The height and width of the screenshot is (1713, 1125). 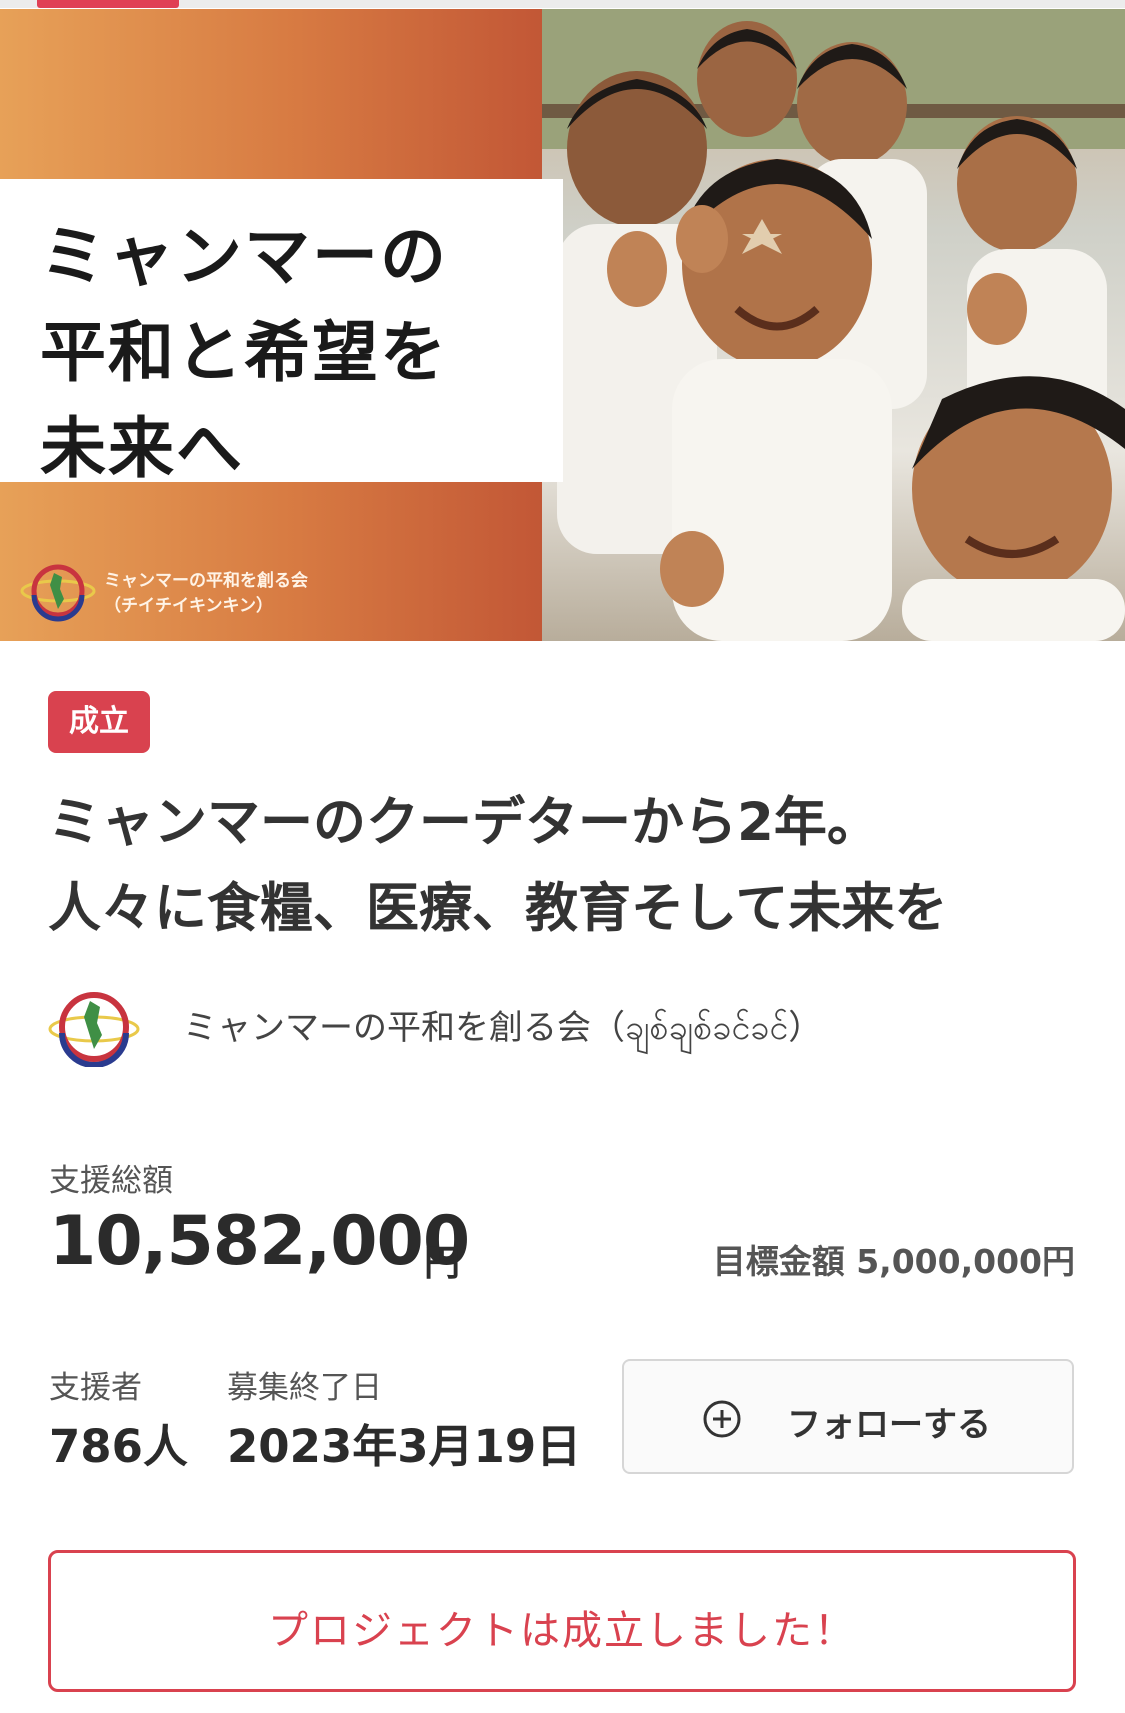 What do you see at coordinates (99, 722) in the screenshot?
I see `status-badge: 成立` at bounding box center [99, 722].